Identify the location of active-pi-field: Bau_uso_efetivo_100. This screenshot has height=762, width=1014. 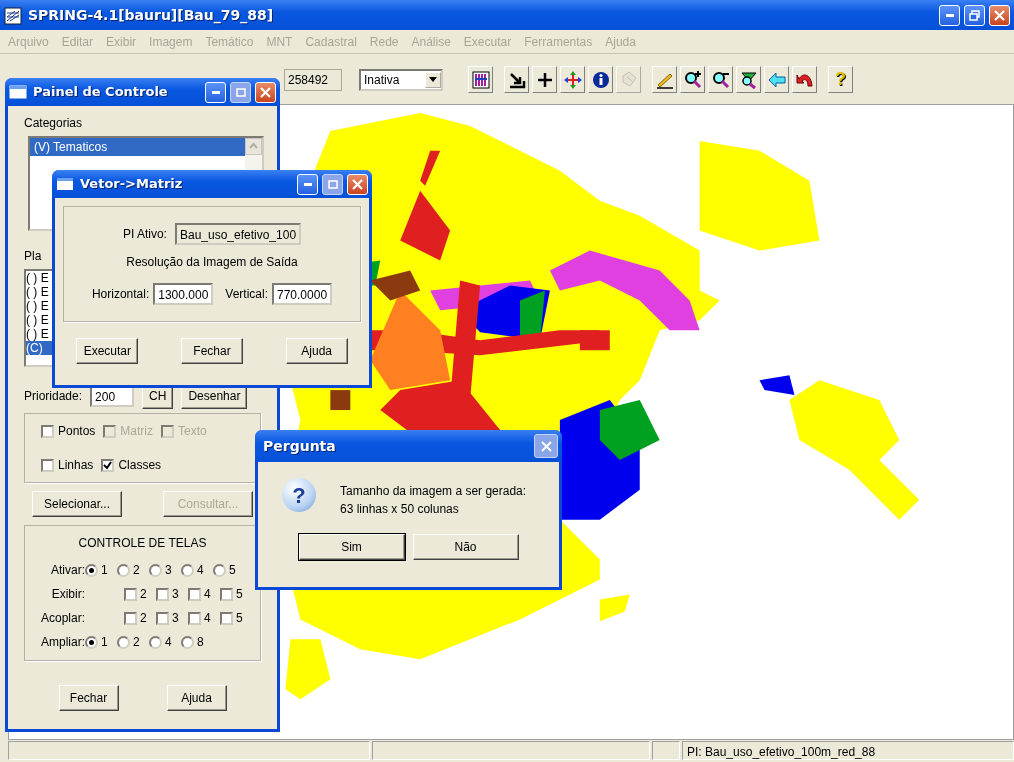
(238, 234).